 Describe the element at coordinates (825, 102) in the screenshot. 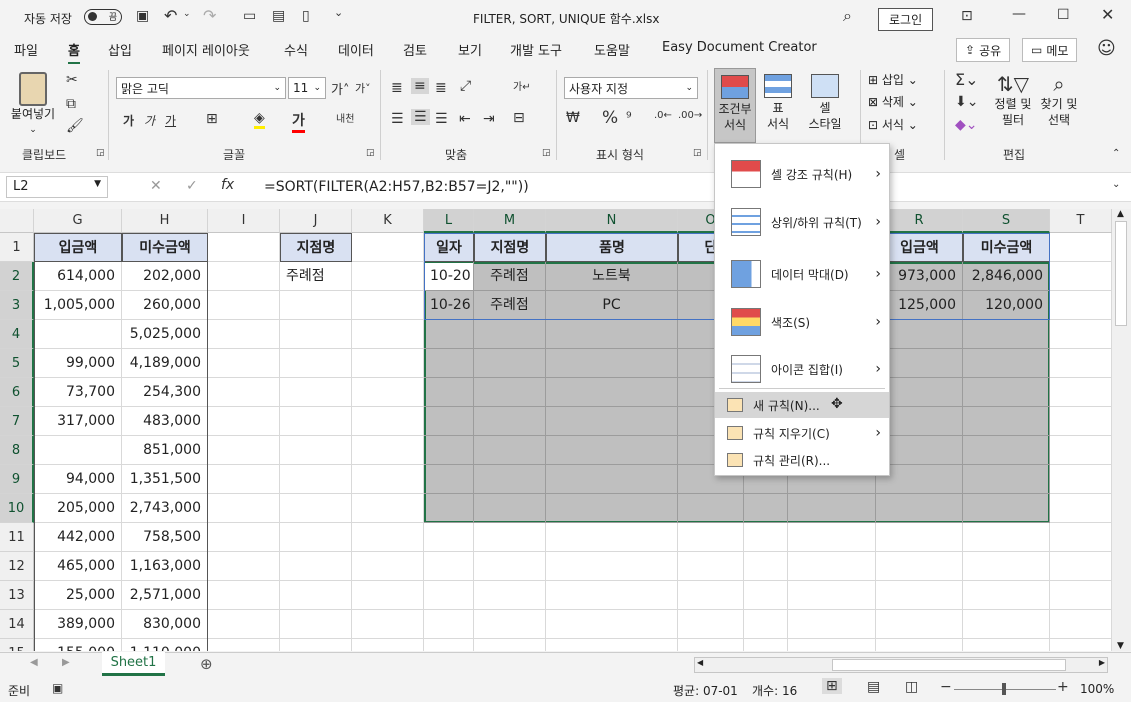

I see `cell-styles-button: 셀 스타일` at that location.